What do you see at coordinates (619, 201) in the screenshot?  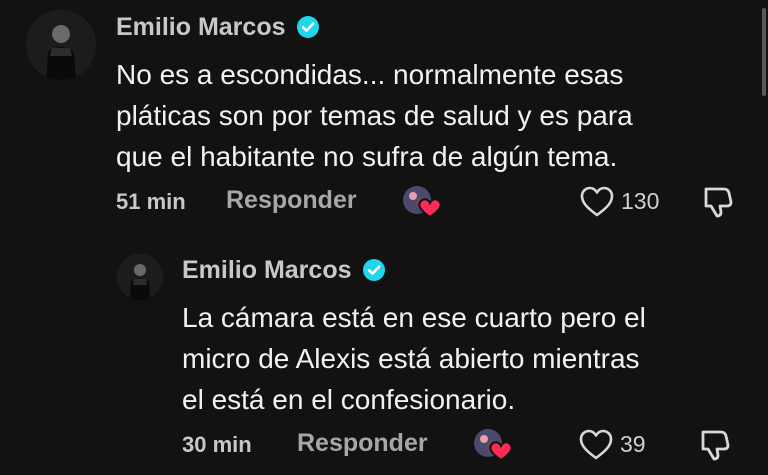 I see `like-button: 130` at bounding box center [619, 201].